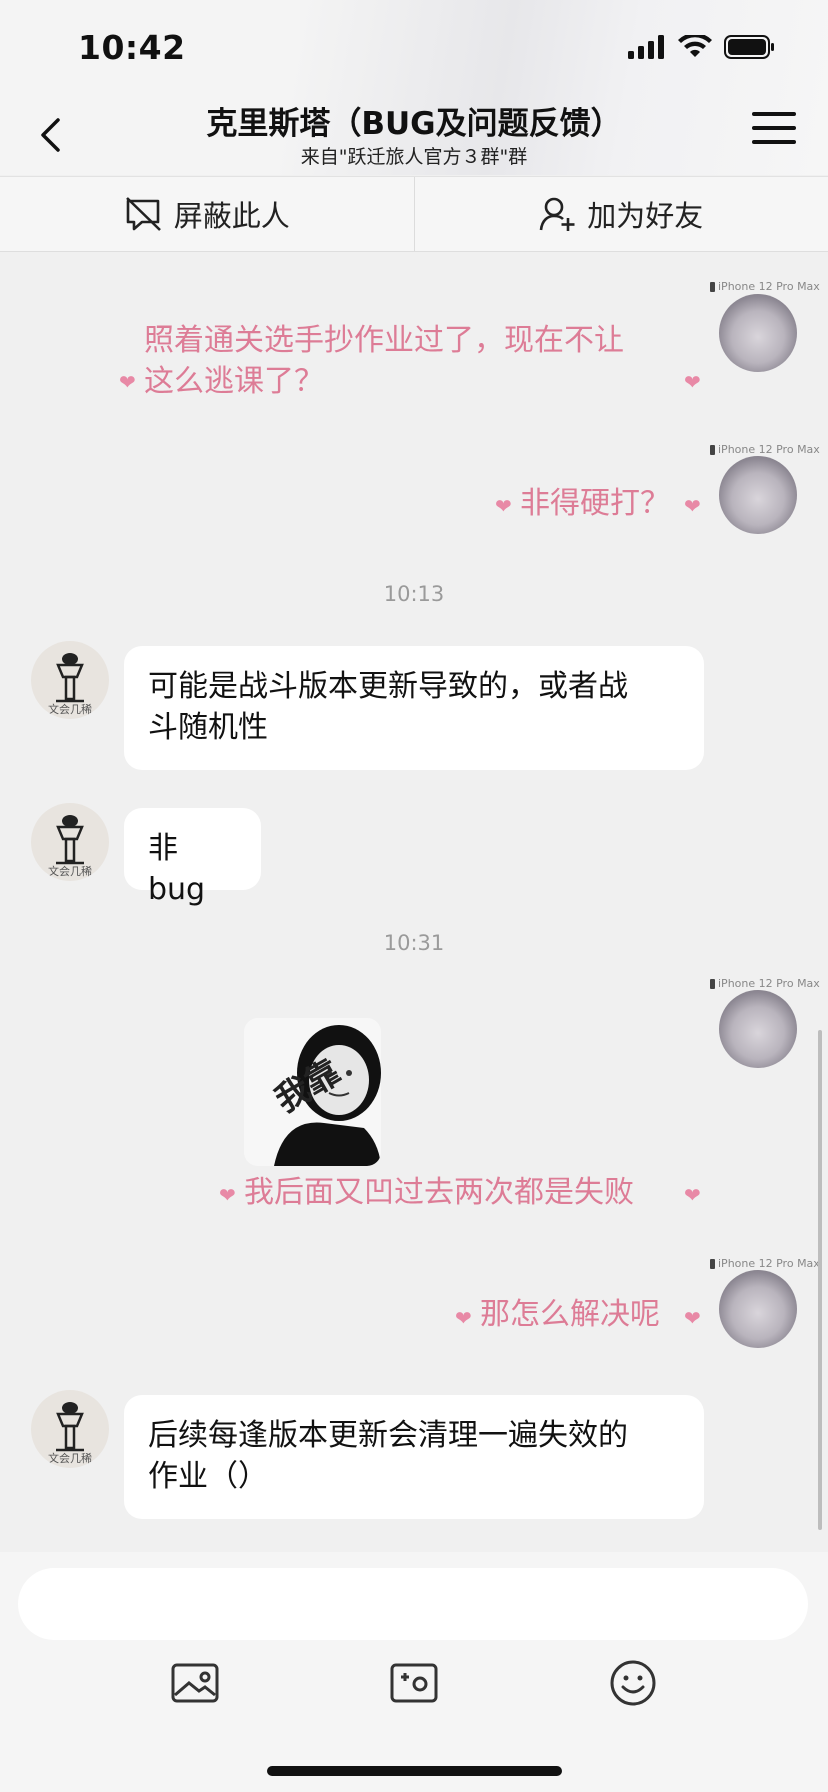 This screenshot has height=1792, width=828. I want to click on message-text: 照着通关选手抄作业过了，现在不让 这么逃课了？, so click(384, 361).